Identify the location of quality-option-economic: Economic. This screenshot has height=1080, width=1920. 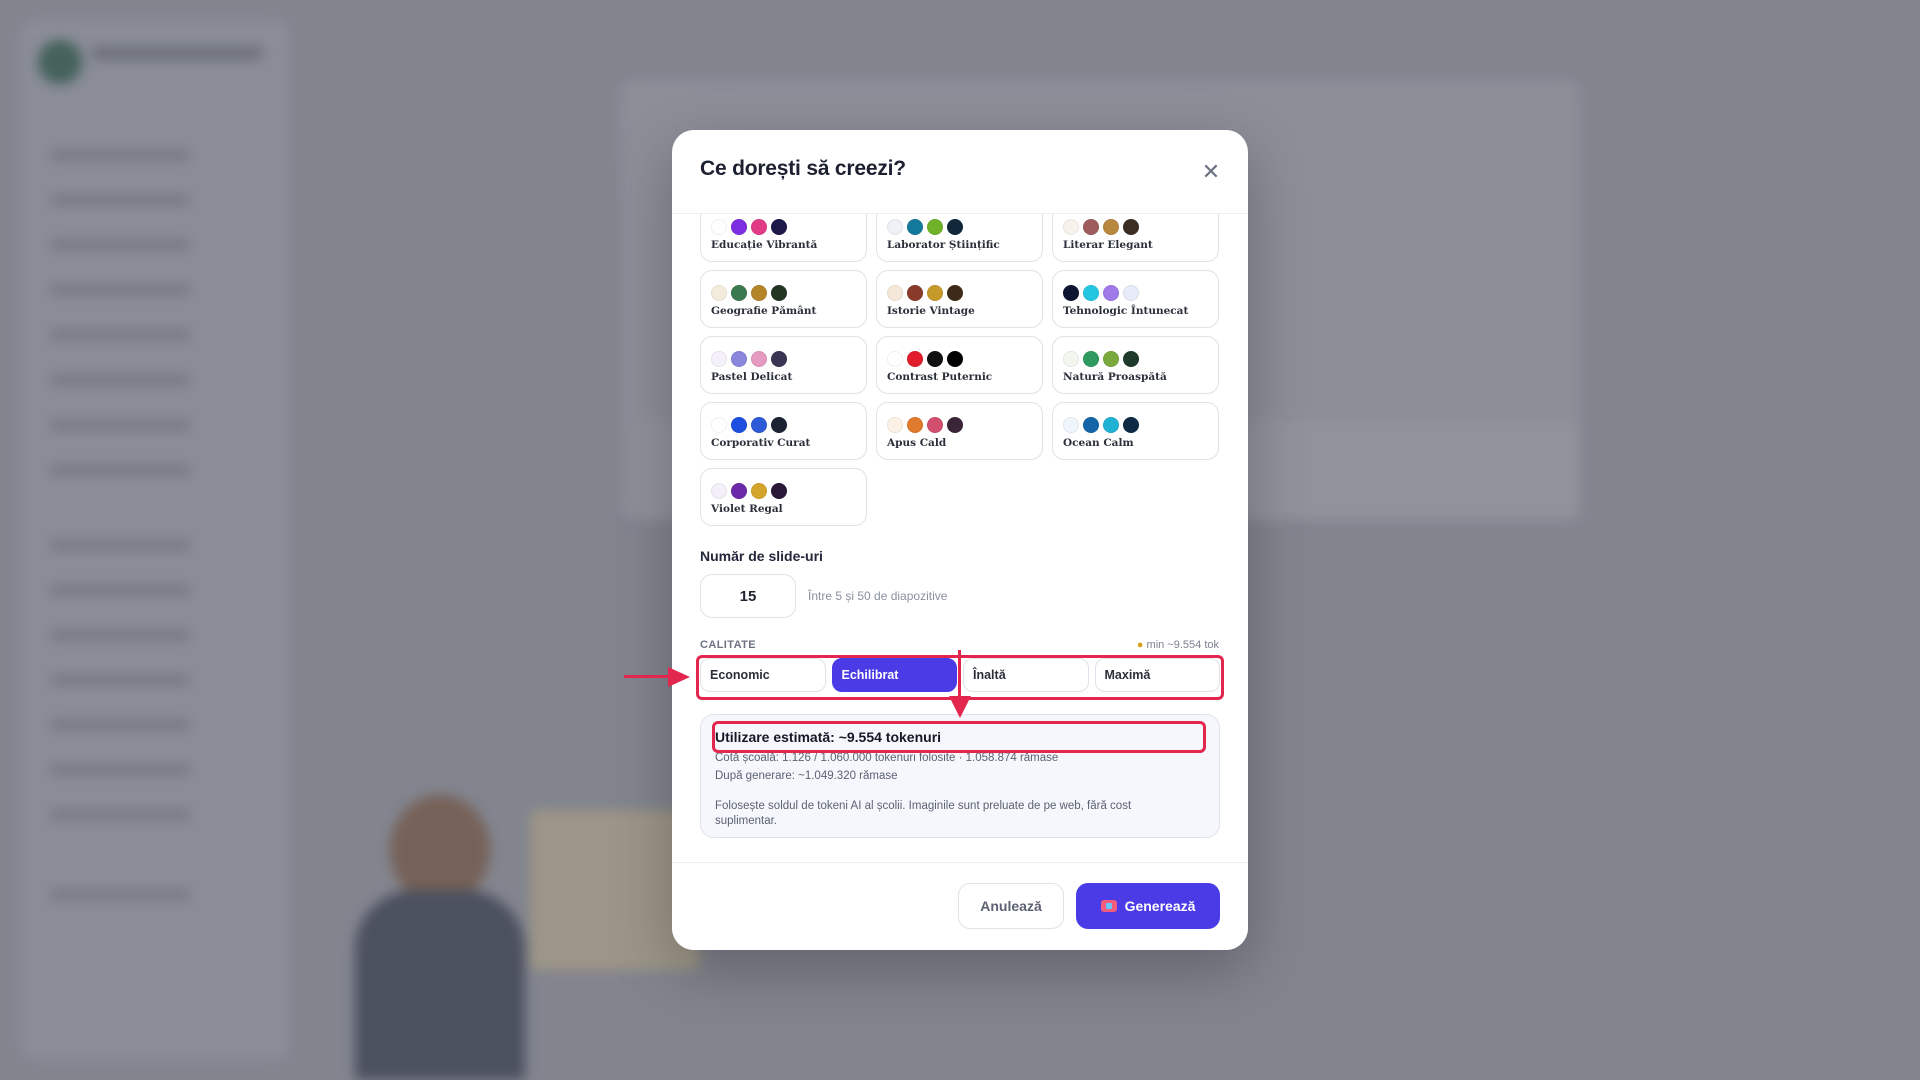
(763, 675).